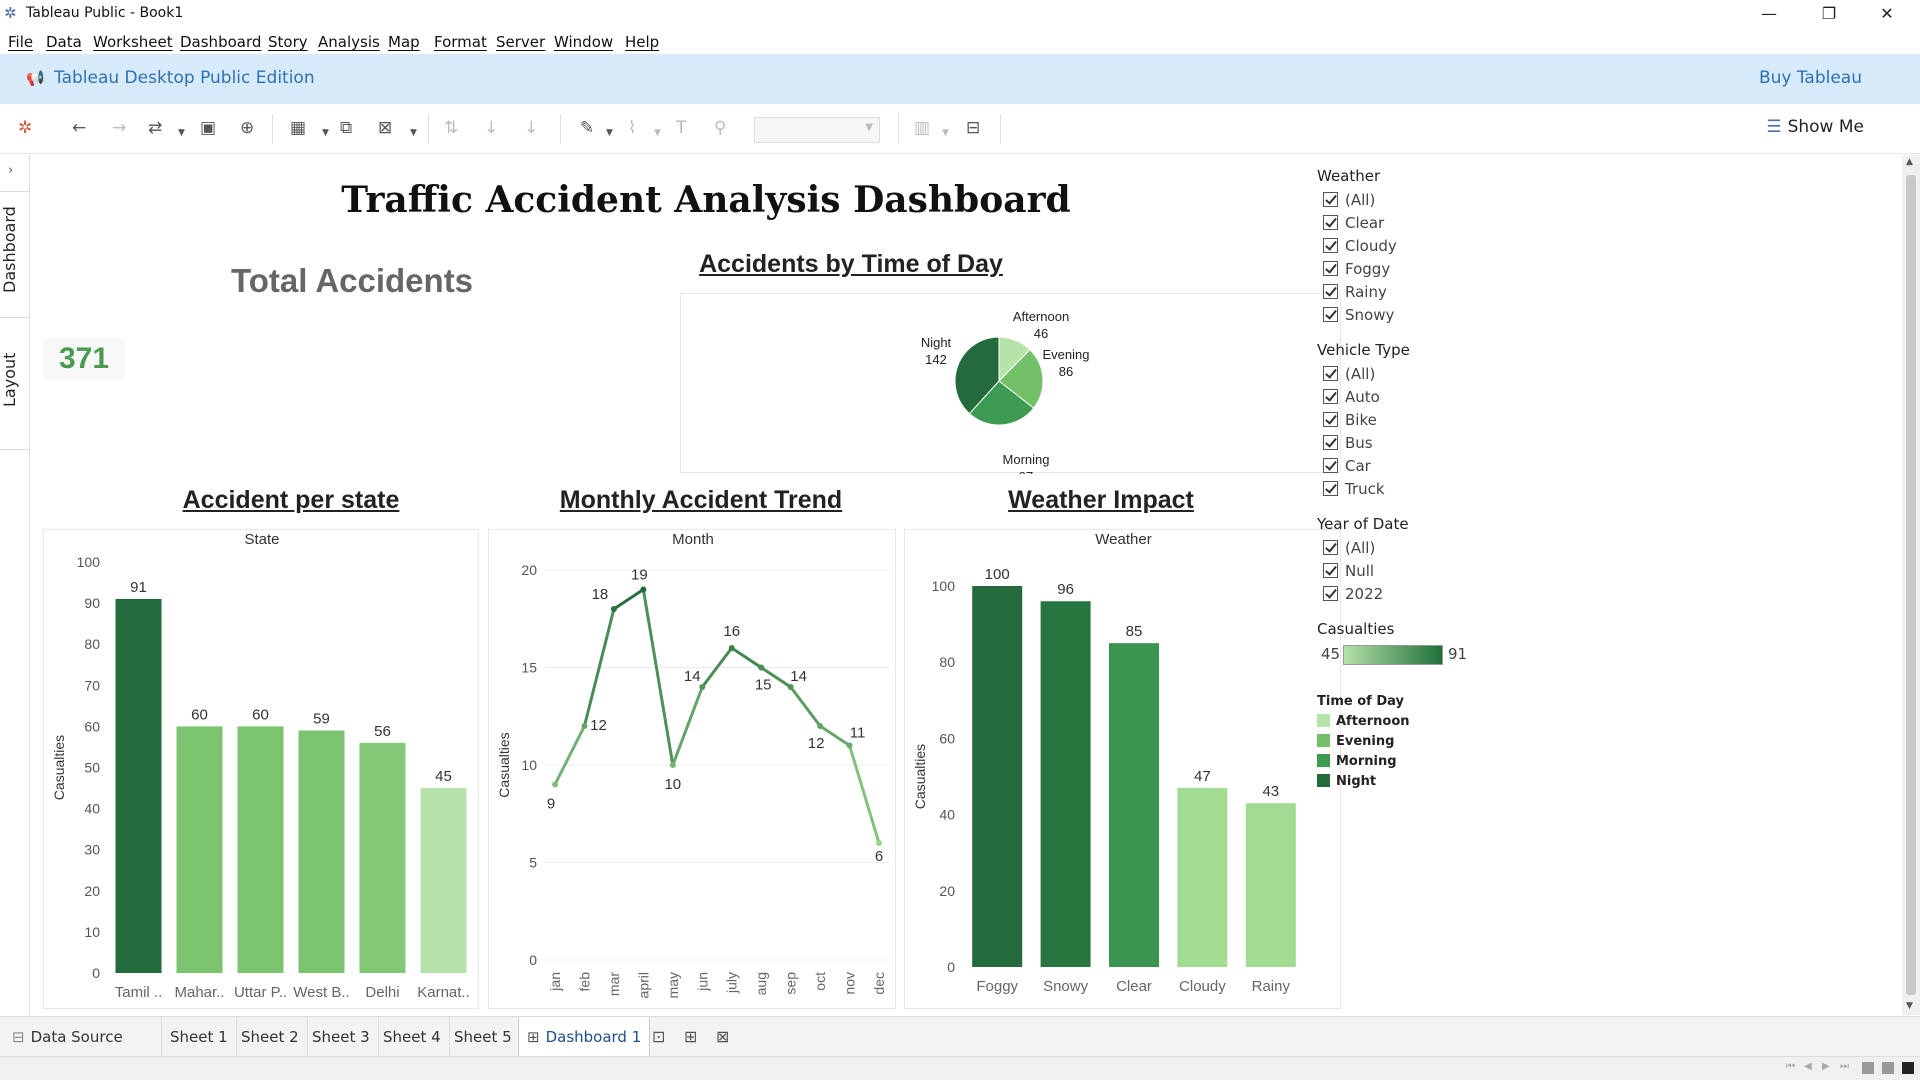  I want to click on prev-sheet-icon: ◀, so click(1808, 1066).